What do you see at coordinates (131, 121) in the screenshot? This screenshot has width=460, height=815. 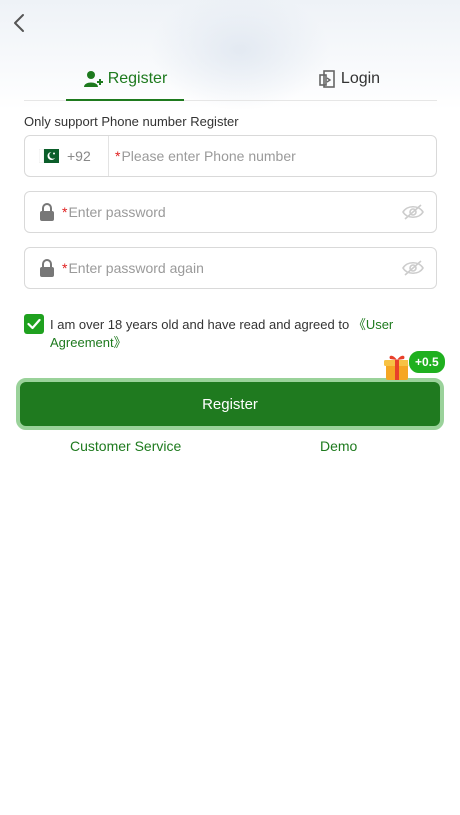 I see `register-note: Only support Phone number Register` at bounding box center [131, 121].